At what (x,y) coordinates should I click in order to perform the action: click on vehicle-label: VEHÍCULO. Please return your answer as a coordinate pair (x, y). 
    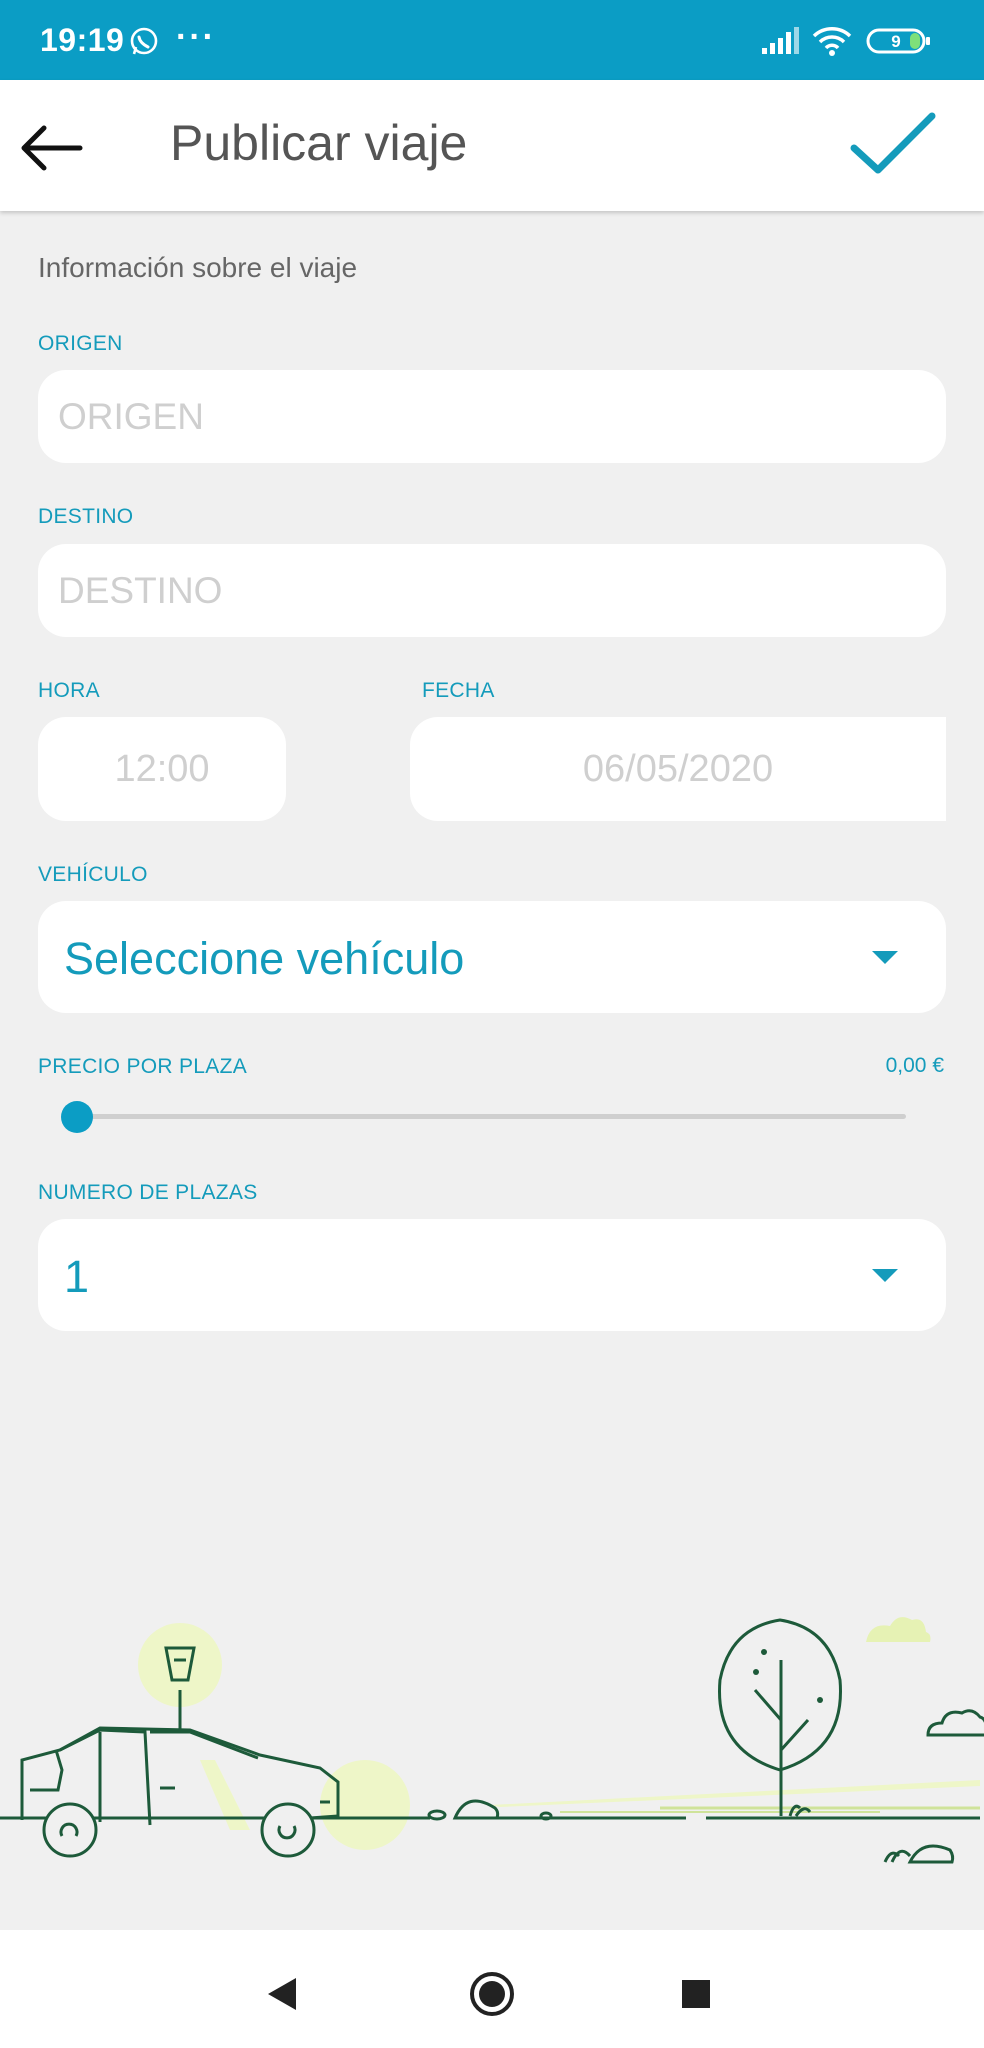
    Looking at the image, I should click on (93, 874).